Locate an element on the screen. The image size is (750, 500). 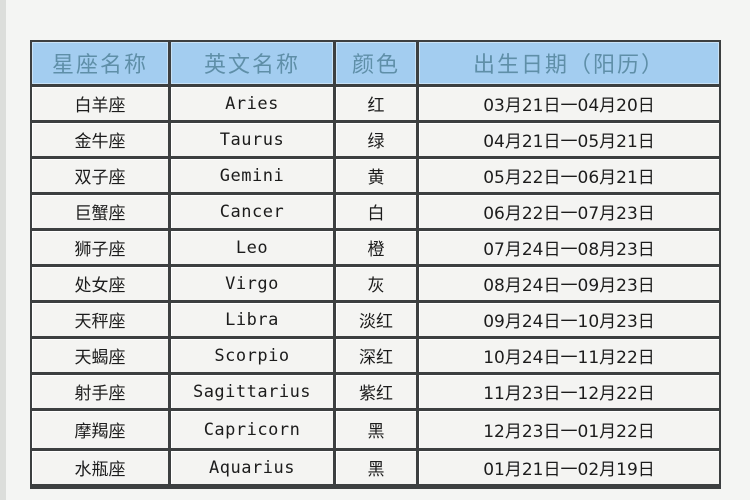
cell-color: 淡红 is located at coordinates (377, 321).